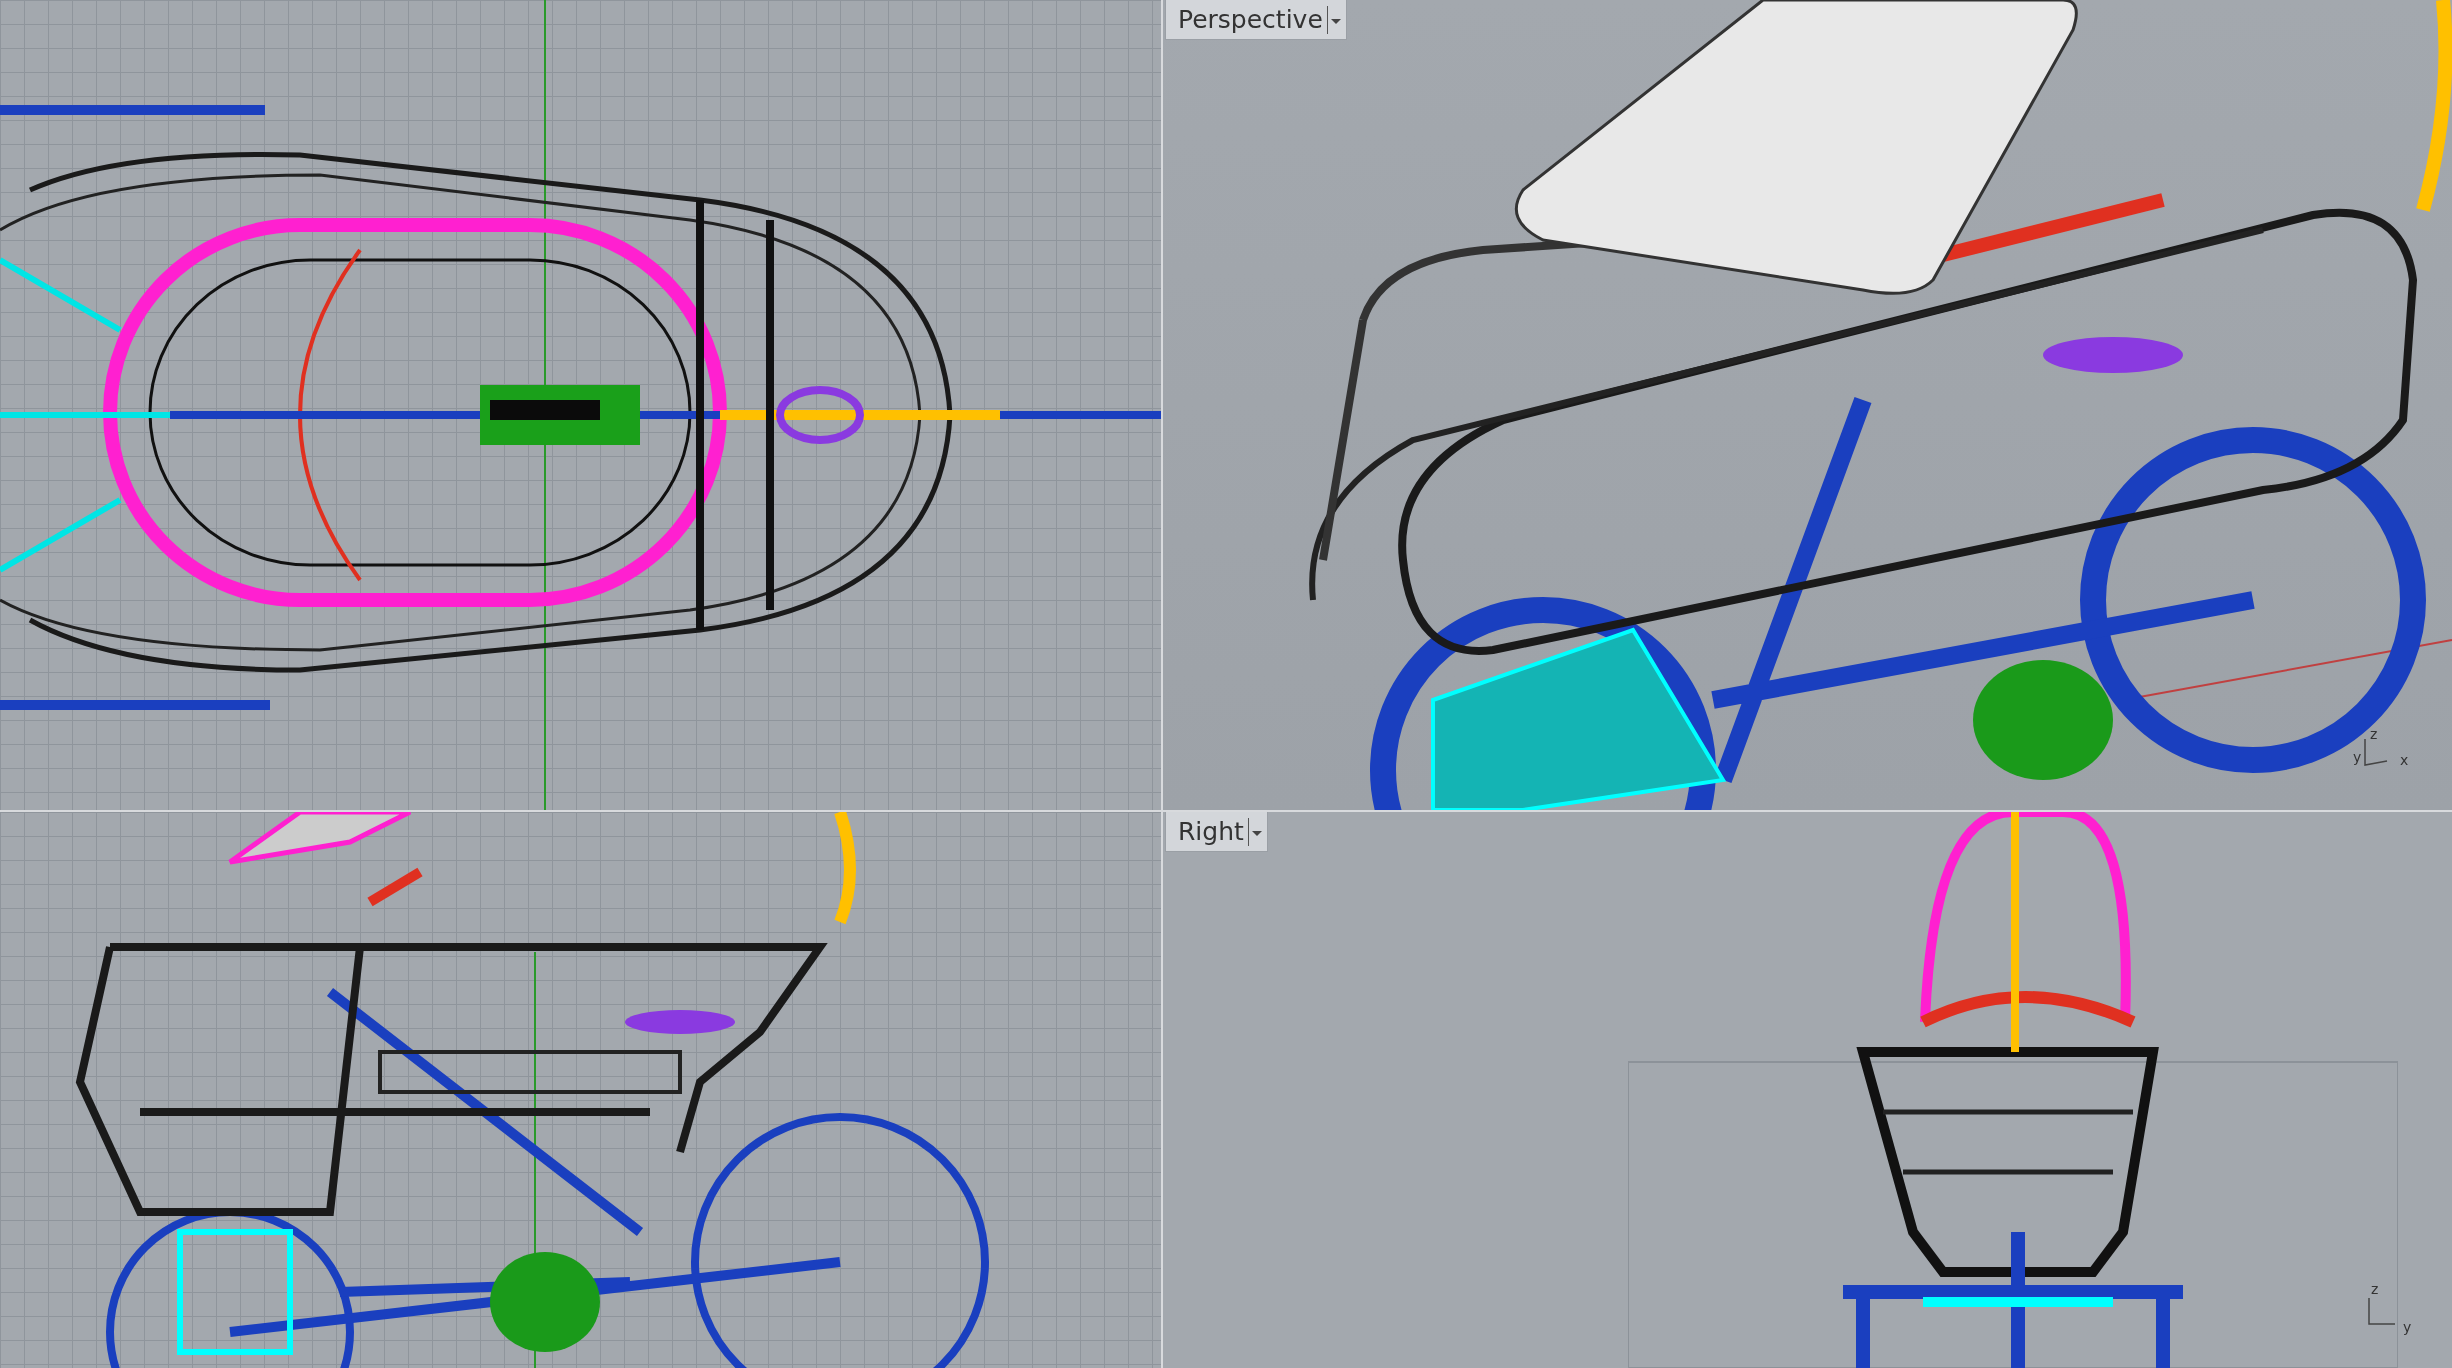 The height and width of the screenshot is (1368, 2452). Describe the element at coordinates (1256, 20) in the screenshot. I see `viewport-title-button: Perspective` at that location.